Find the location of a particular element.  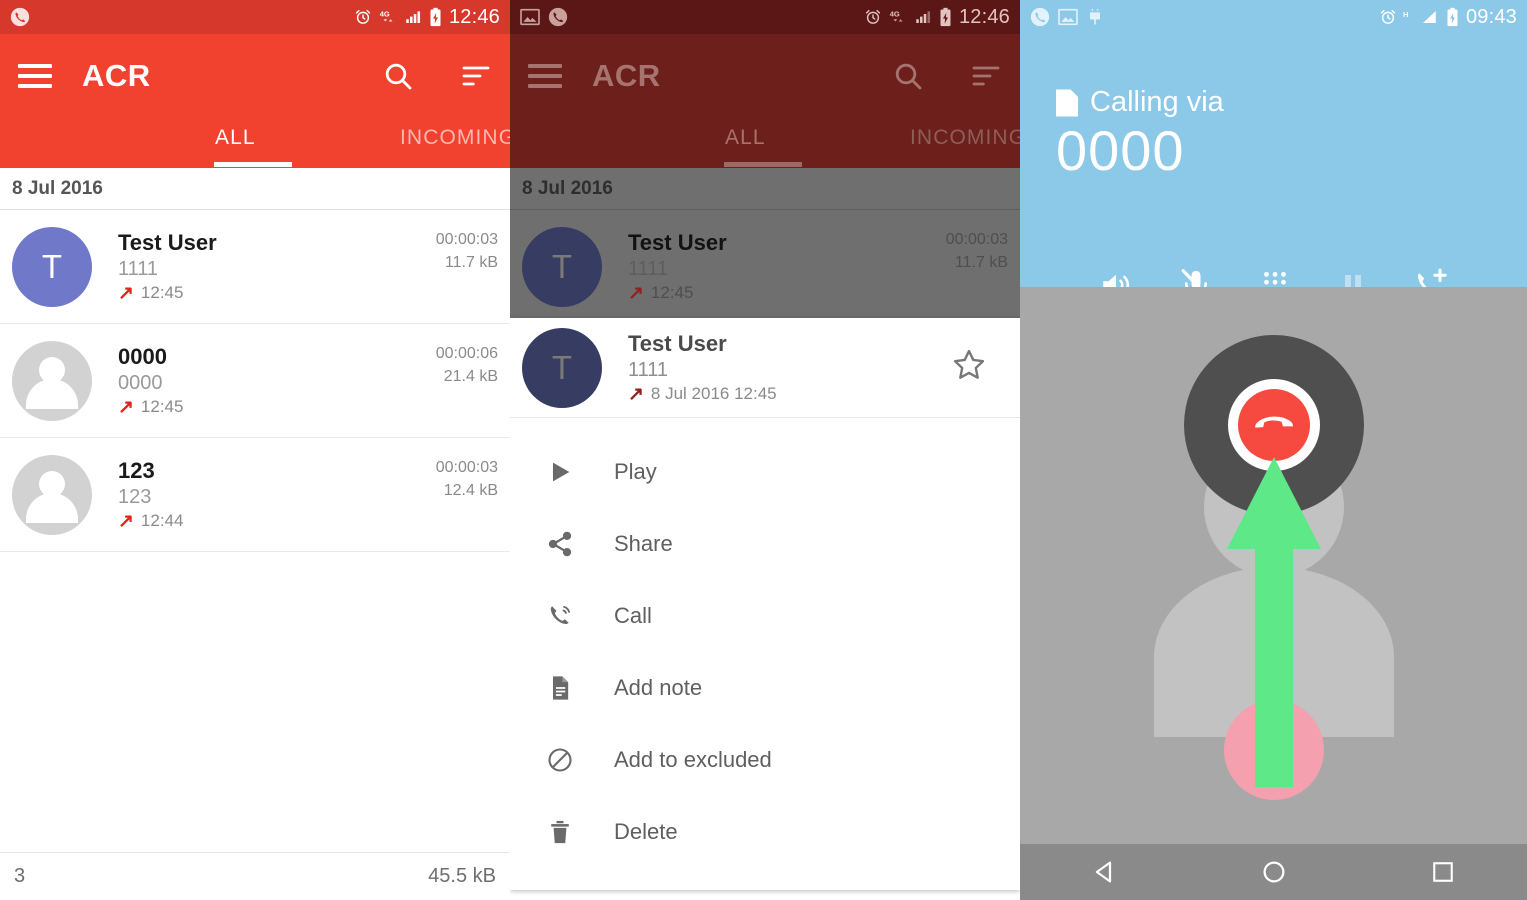

contact-number: 123 is located at coordinates (135, 497).